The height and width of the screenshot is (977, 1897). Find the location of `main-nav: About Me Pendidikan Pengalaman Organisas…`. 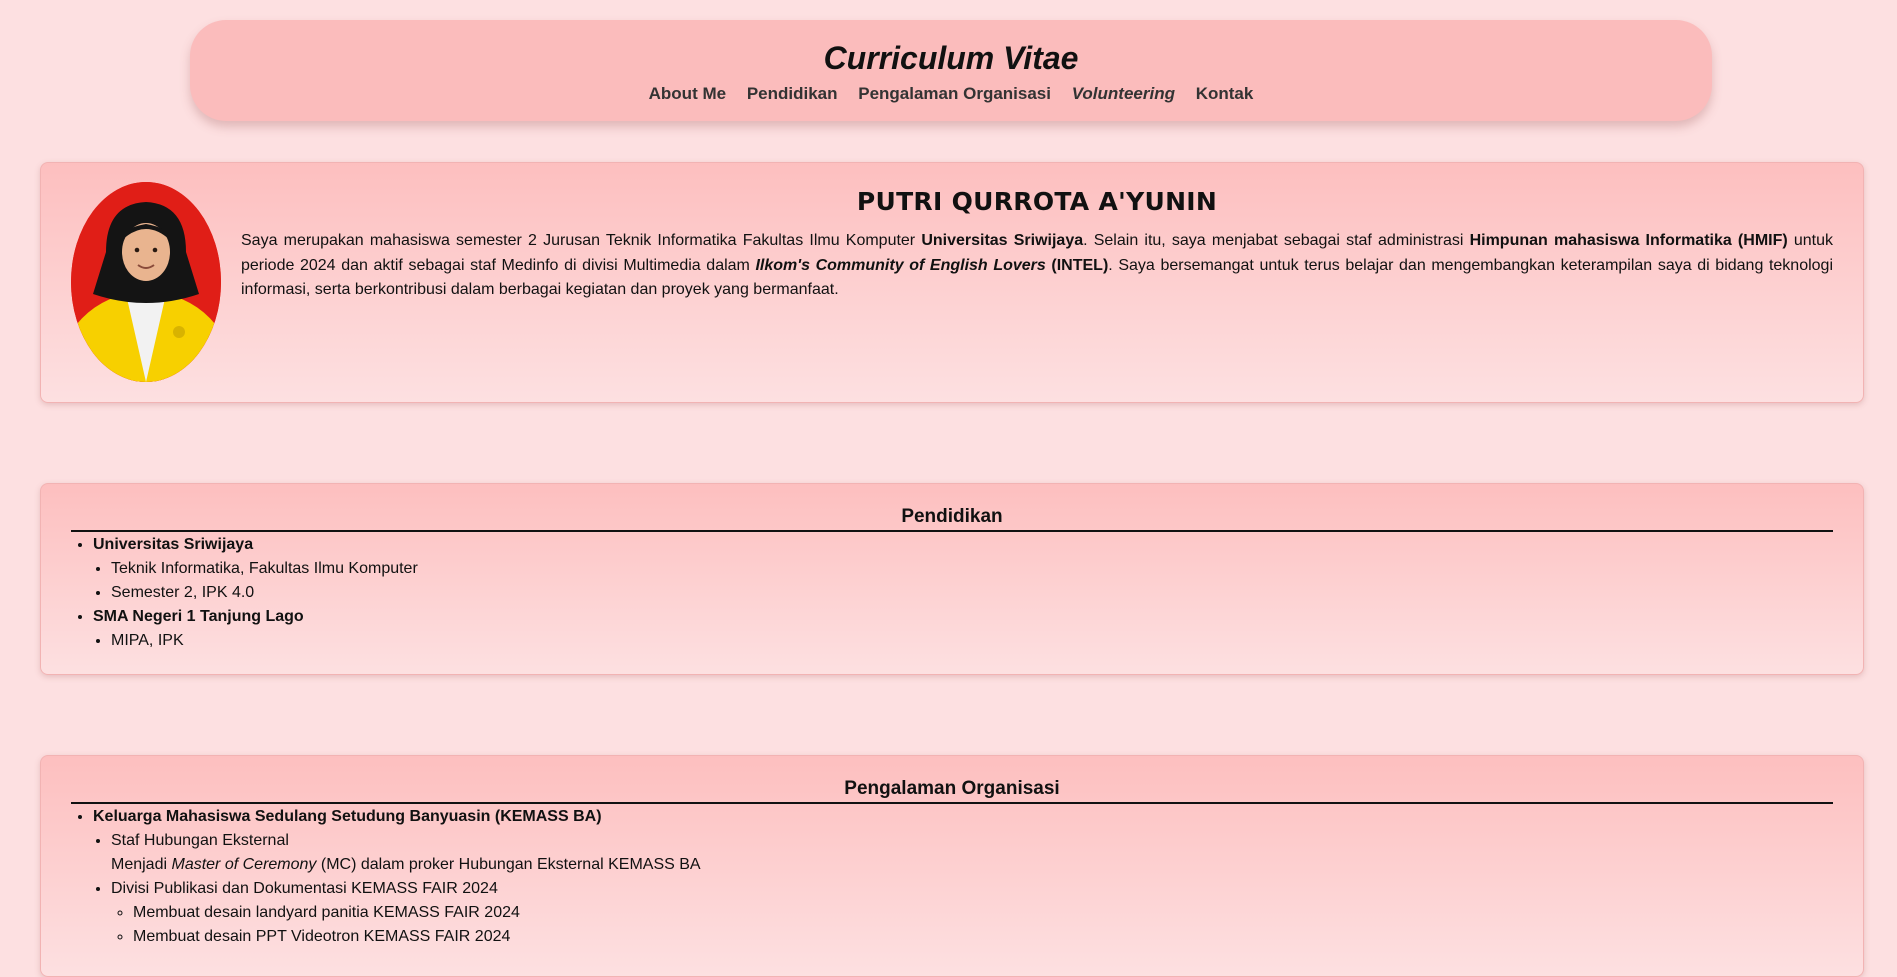

main-nav: About Me Pendidikan Pengalaman Organisas… is located at coordinates (951, 94).